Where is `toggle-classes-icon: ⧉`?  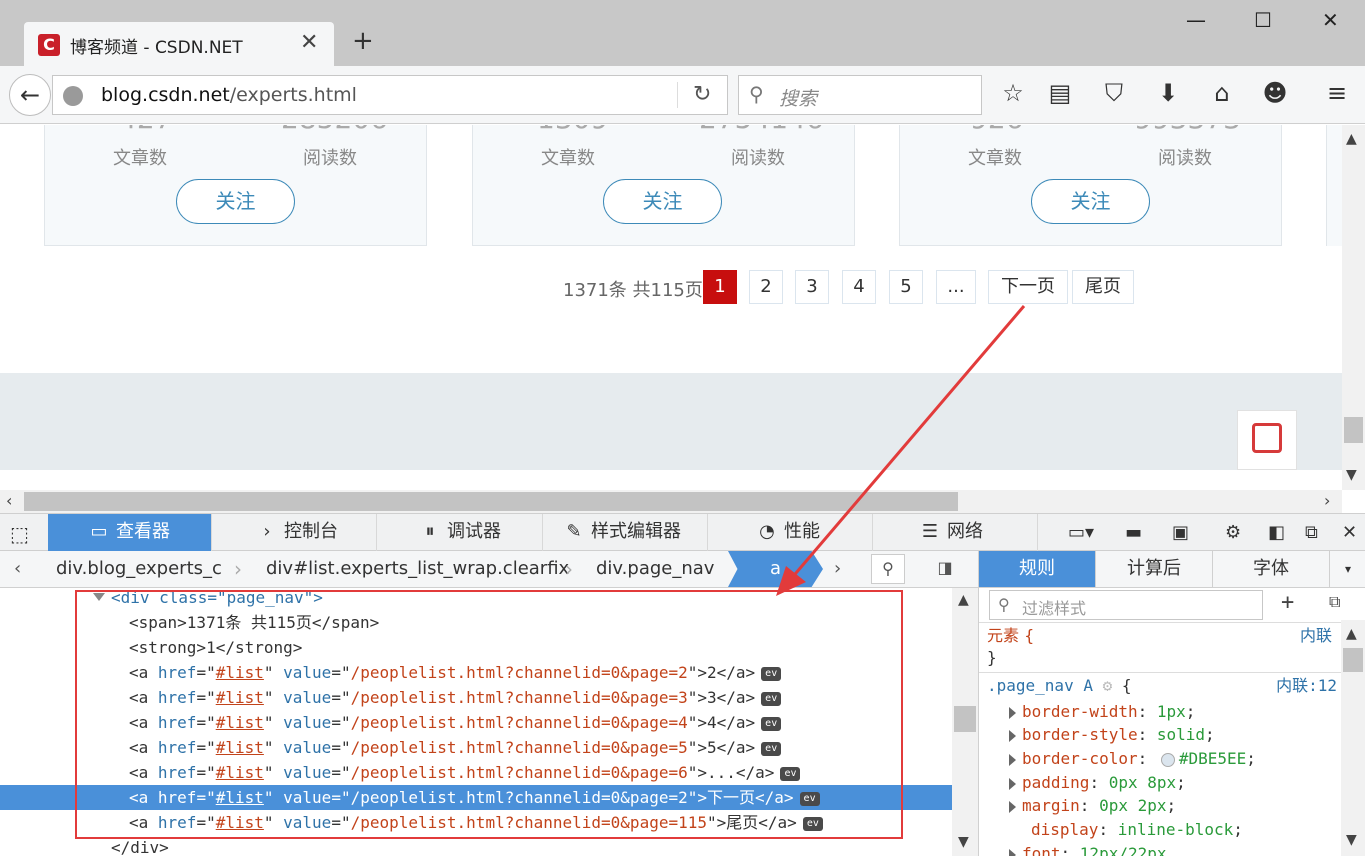 toggle-classes-icon: ⧉ is located at coordinates (1334, 602).